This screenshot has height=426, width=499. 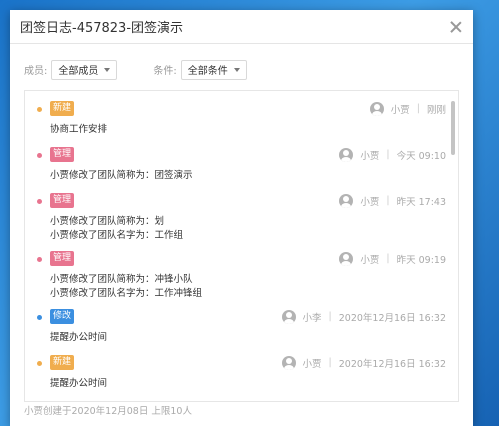 I want to click on scrollbar, so click(x=453, y=128).